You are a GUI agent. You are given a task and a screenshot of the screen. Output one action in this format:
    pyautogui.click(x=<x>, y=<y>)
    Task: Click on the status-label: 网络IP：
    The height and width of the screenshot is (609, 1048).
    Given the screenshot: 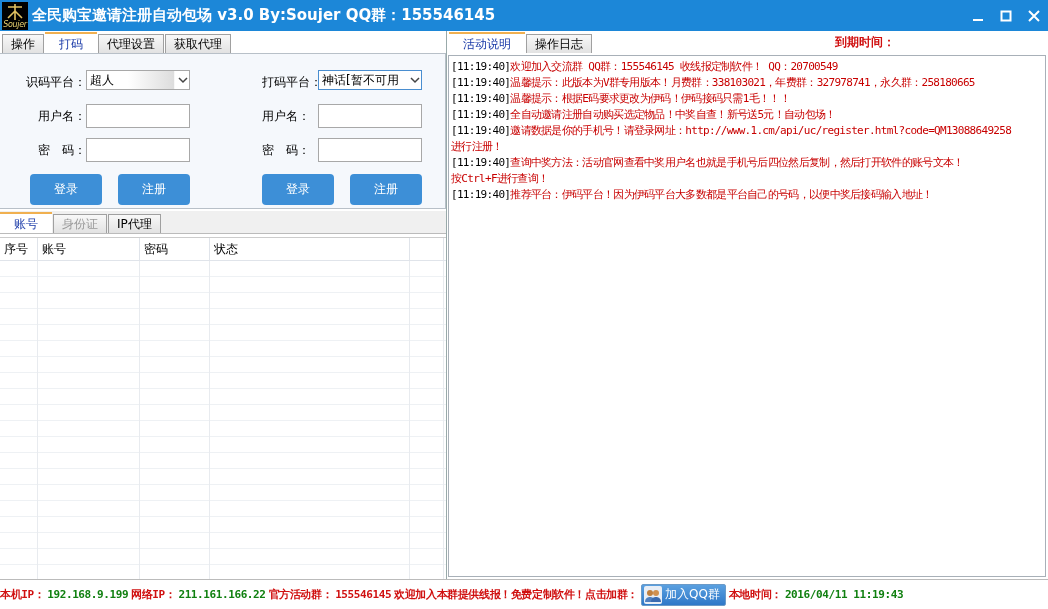 What is the action you would take?
    pyautogui.click(x=153, y=594)
    